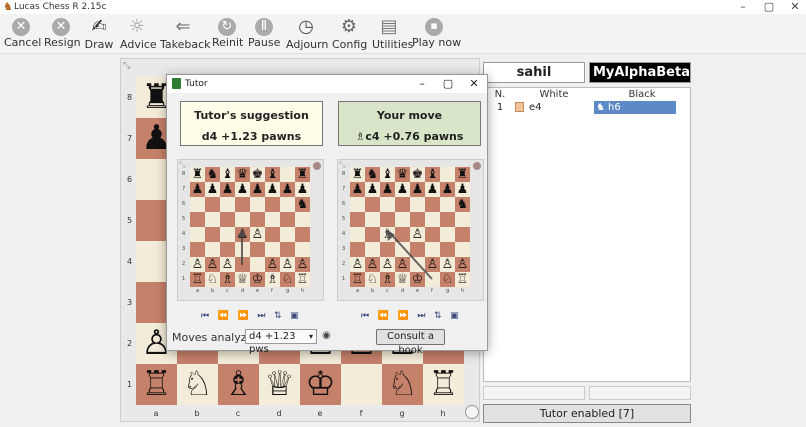  Describe the element at coordinates (361, 384) in the screenshot. I see `board-square` at that location.